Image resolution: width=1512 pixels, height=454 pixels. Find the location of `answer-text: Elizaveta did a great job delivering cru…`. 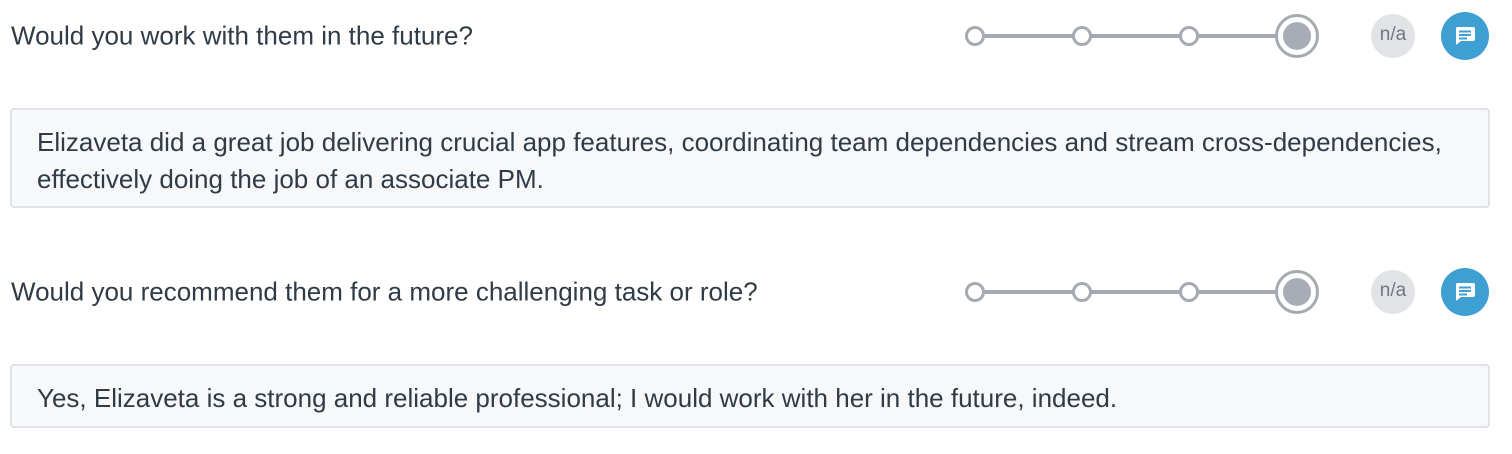

answer-text: Elizaveta did a great job delivering cru… is located at coordinates (739, 160).